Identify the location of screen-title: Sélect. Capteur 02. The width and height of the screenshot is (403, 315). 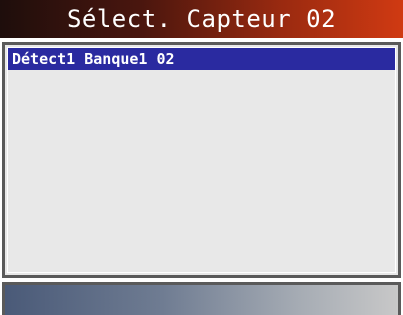
(201, 19).